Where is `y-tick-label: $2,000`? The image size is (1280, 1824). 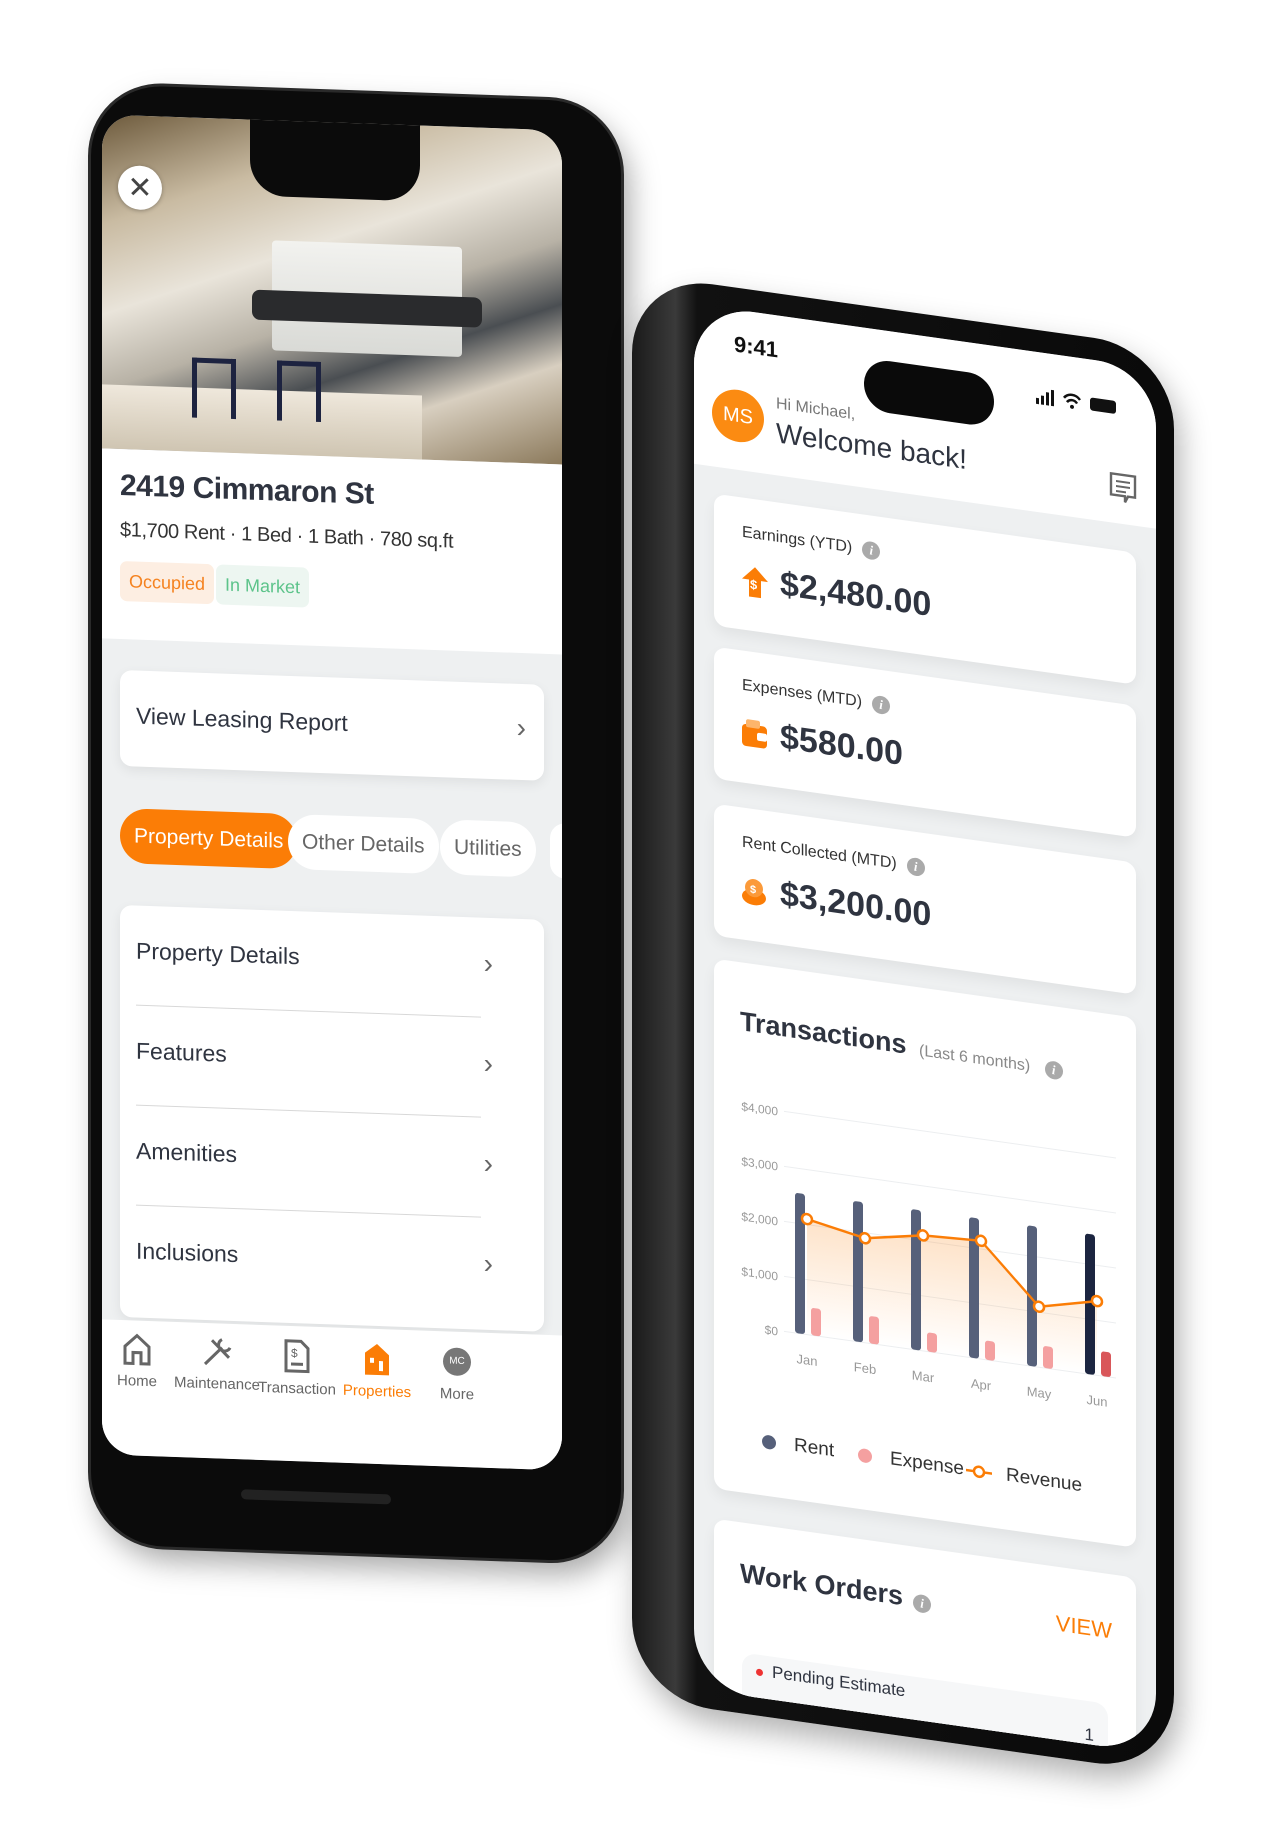 y-tick-label: $2,000 is located at coordinates (759, 1218).